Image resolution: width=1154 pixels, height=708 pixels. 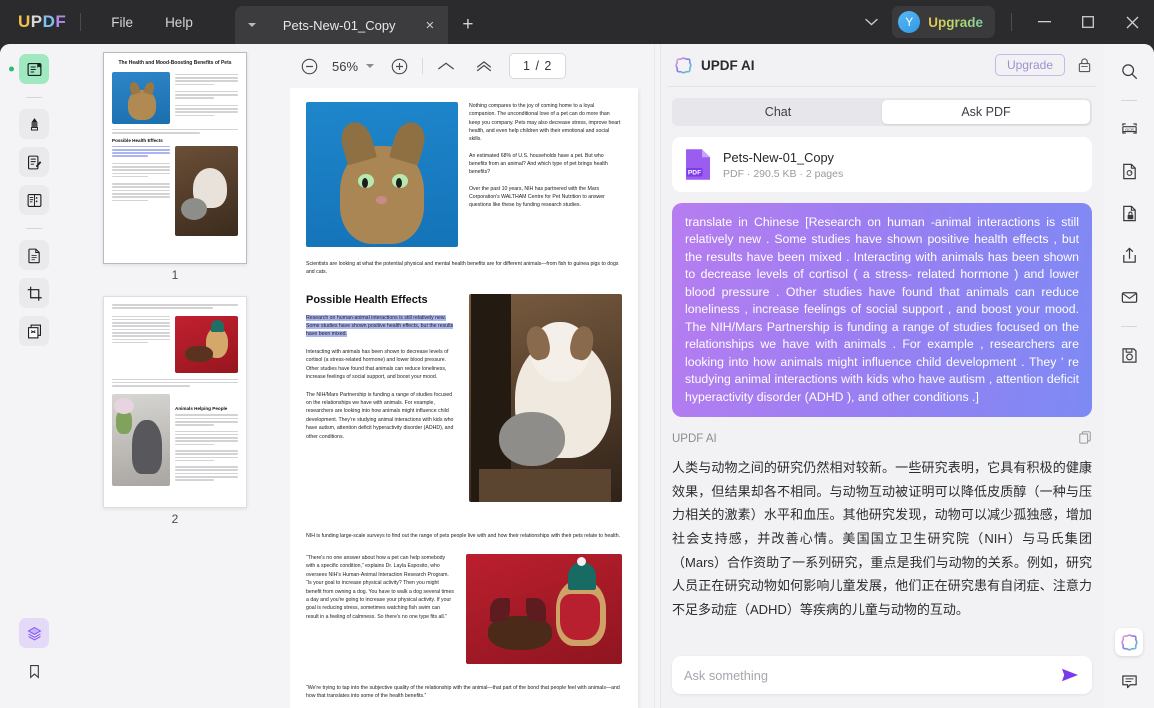 I want to click on reader-icon, so click(x=34, y=69).